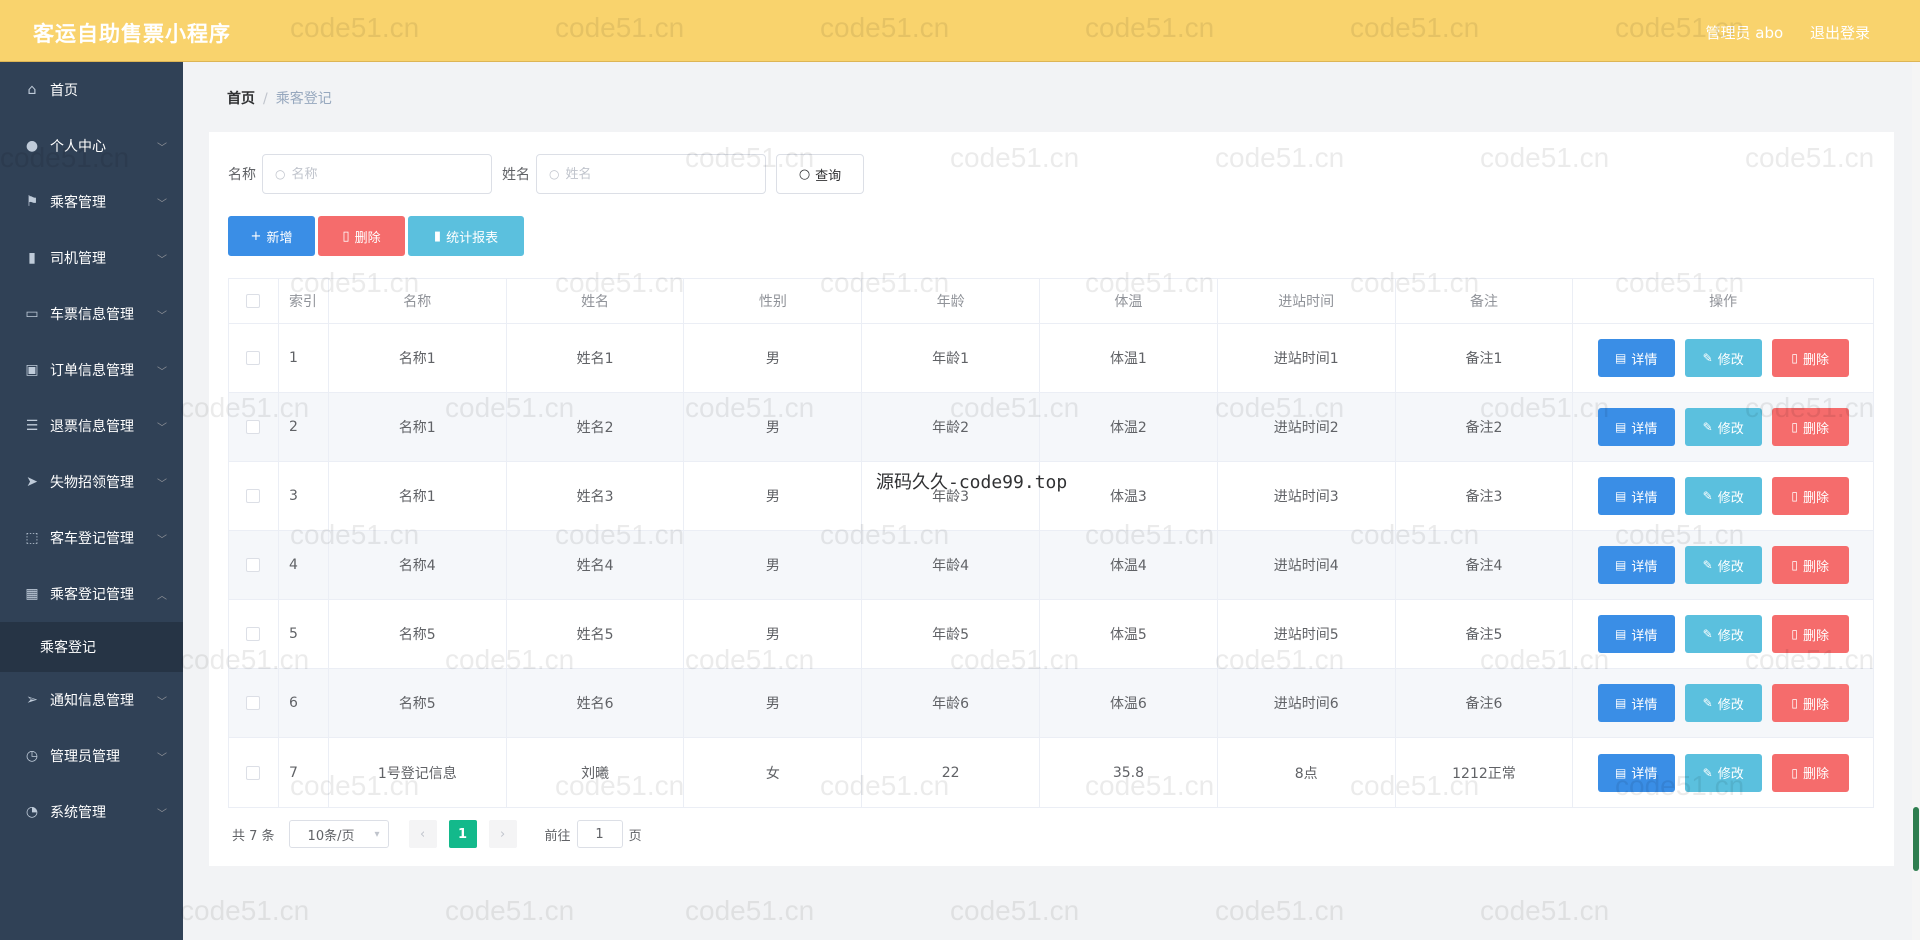 The width and height of the screenshot is (1920, 940). I want to click on table-cell: 7, so click(304, 772).